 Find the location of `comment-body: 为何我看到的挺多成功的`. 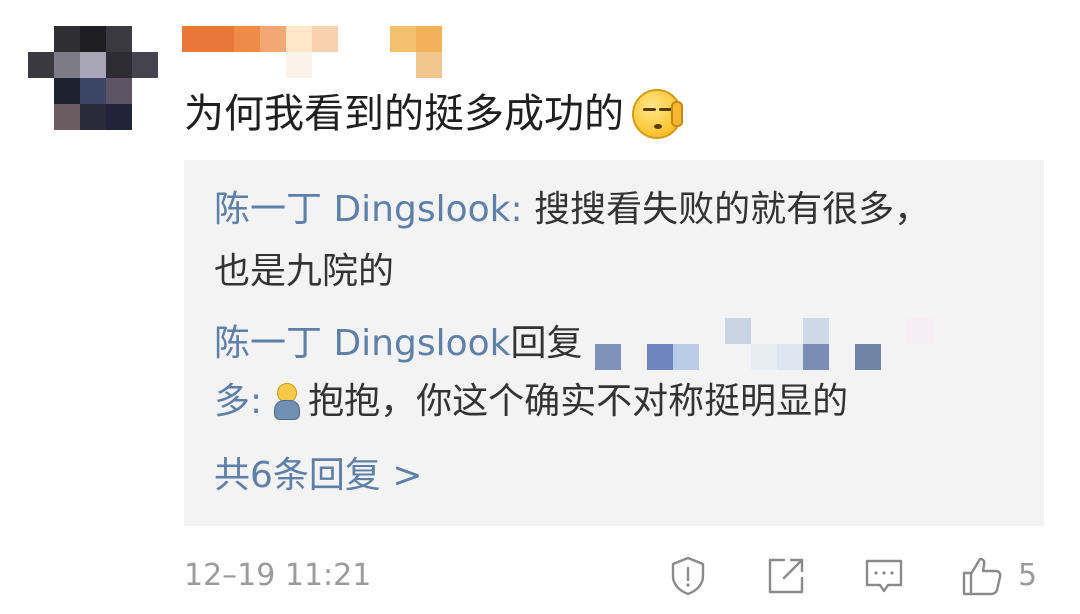

comment-body: 为何我看到的挺多成功的 is located at coordinates (404, 114).